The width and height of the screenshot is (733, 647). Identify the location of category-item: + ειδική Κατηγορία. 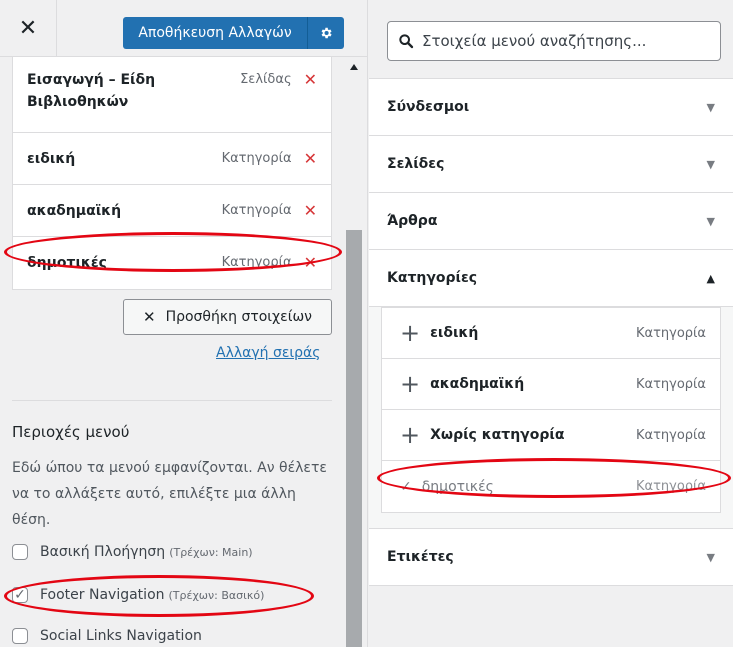
(551, 333).